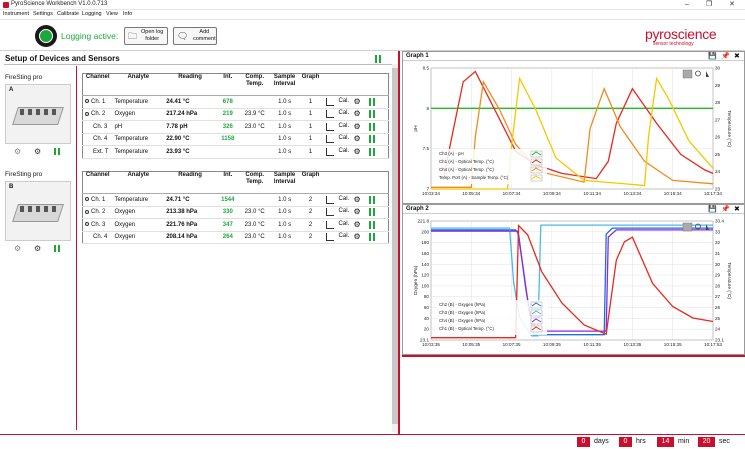  Describe the element at coordinates (687, 5) in the screenshot. I see `minimize-button: –` at that location.